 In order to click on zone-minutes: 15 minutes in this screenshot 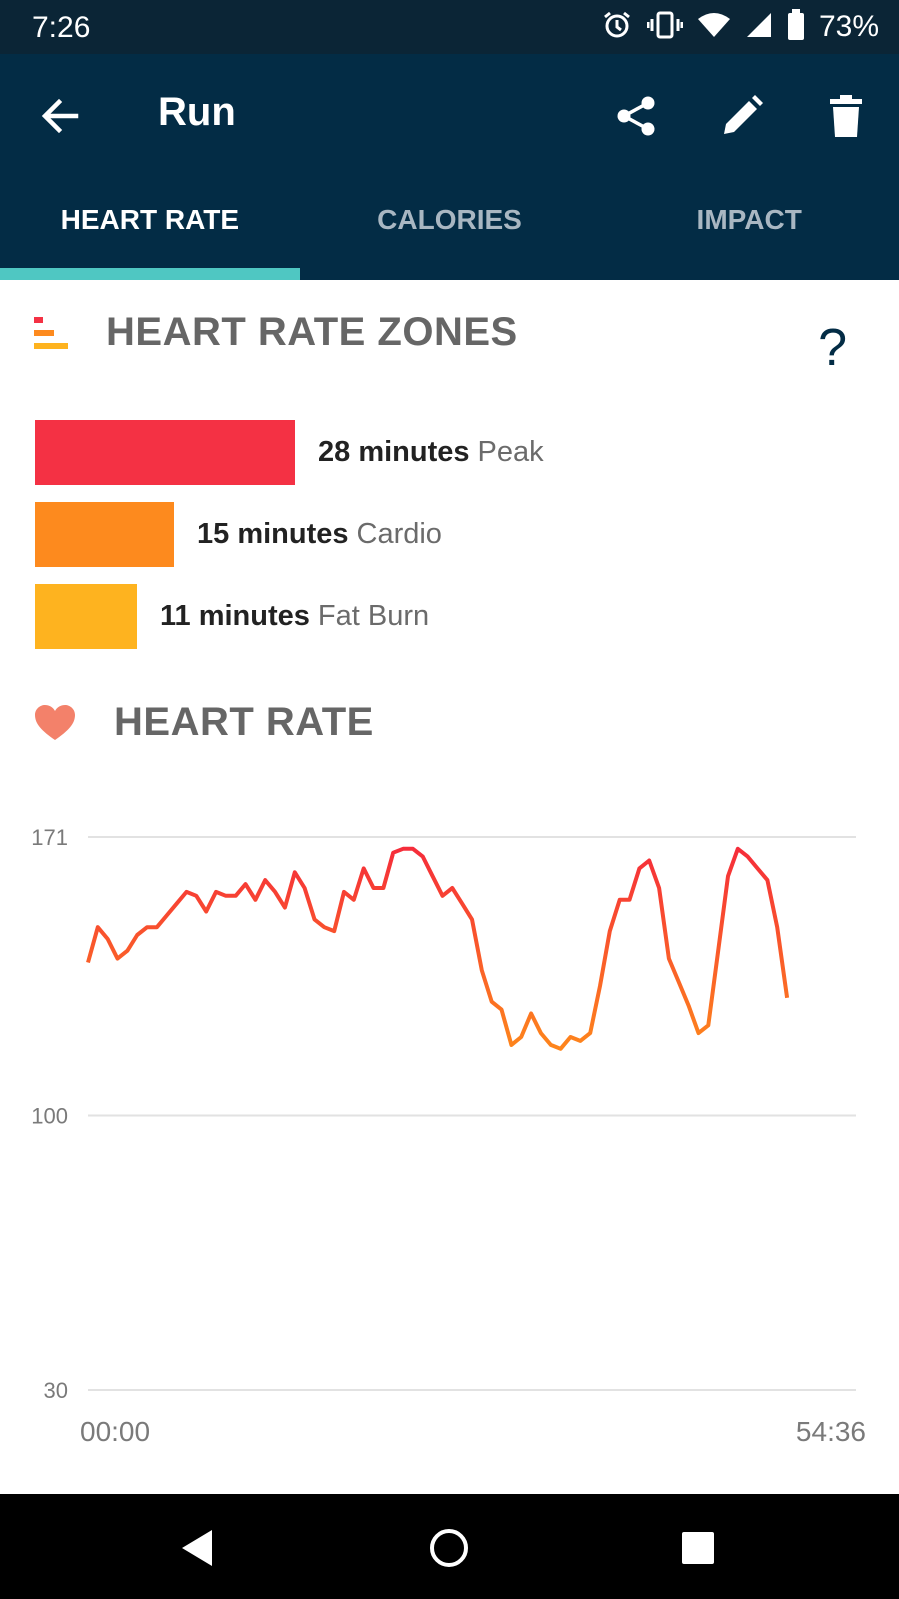, I will do `click(273, 534)`.